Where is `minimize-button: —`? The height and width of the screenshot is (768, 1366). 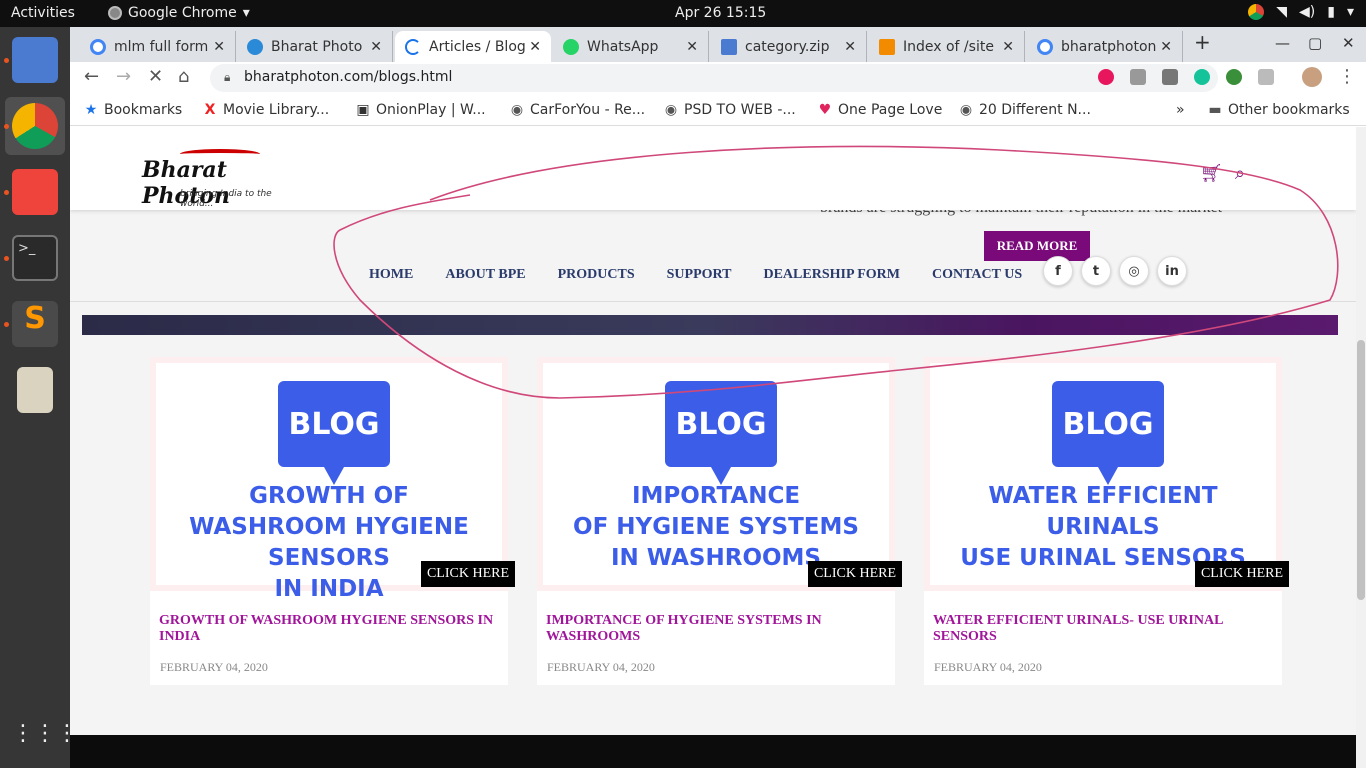 minimize-button: — is located at coordinates (1282, 43).